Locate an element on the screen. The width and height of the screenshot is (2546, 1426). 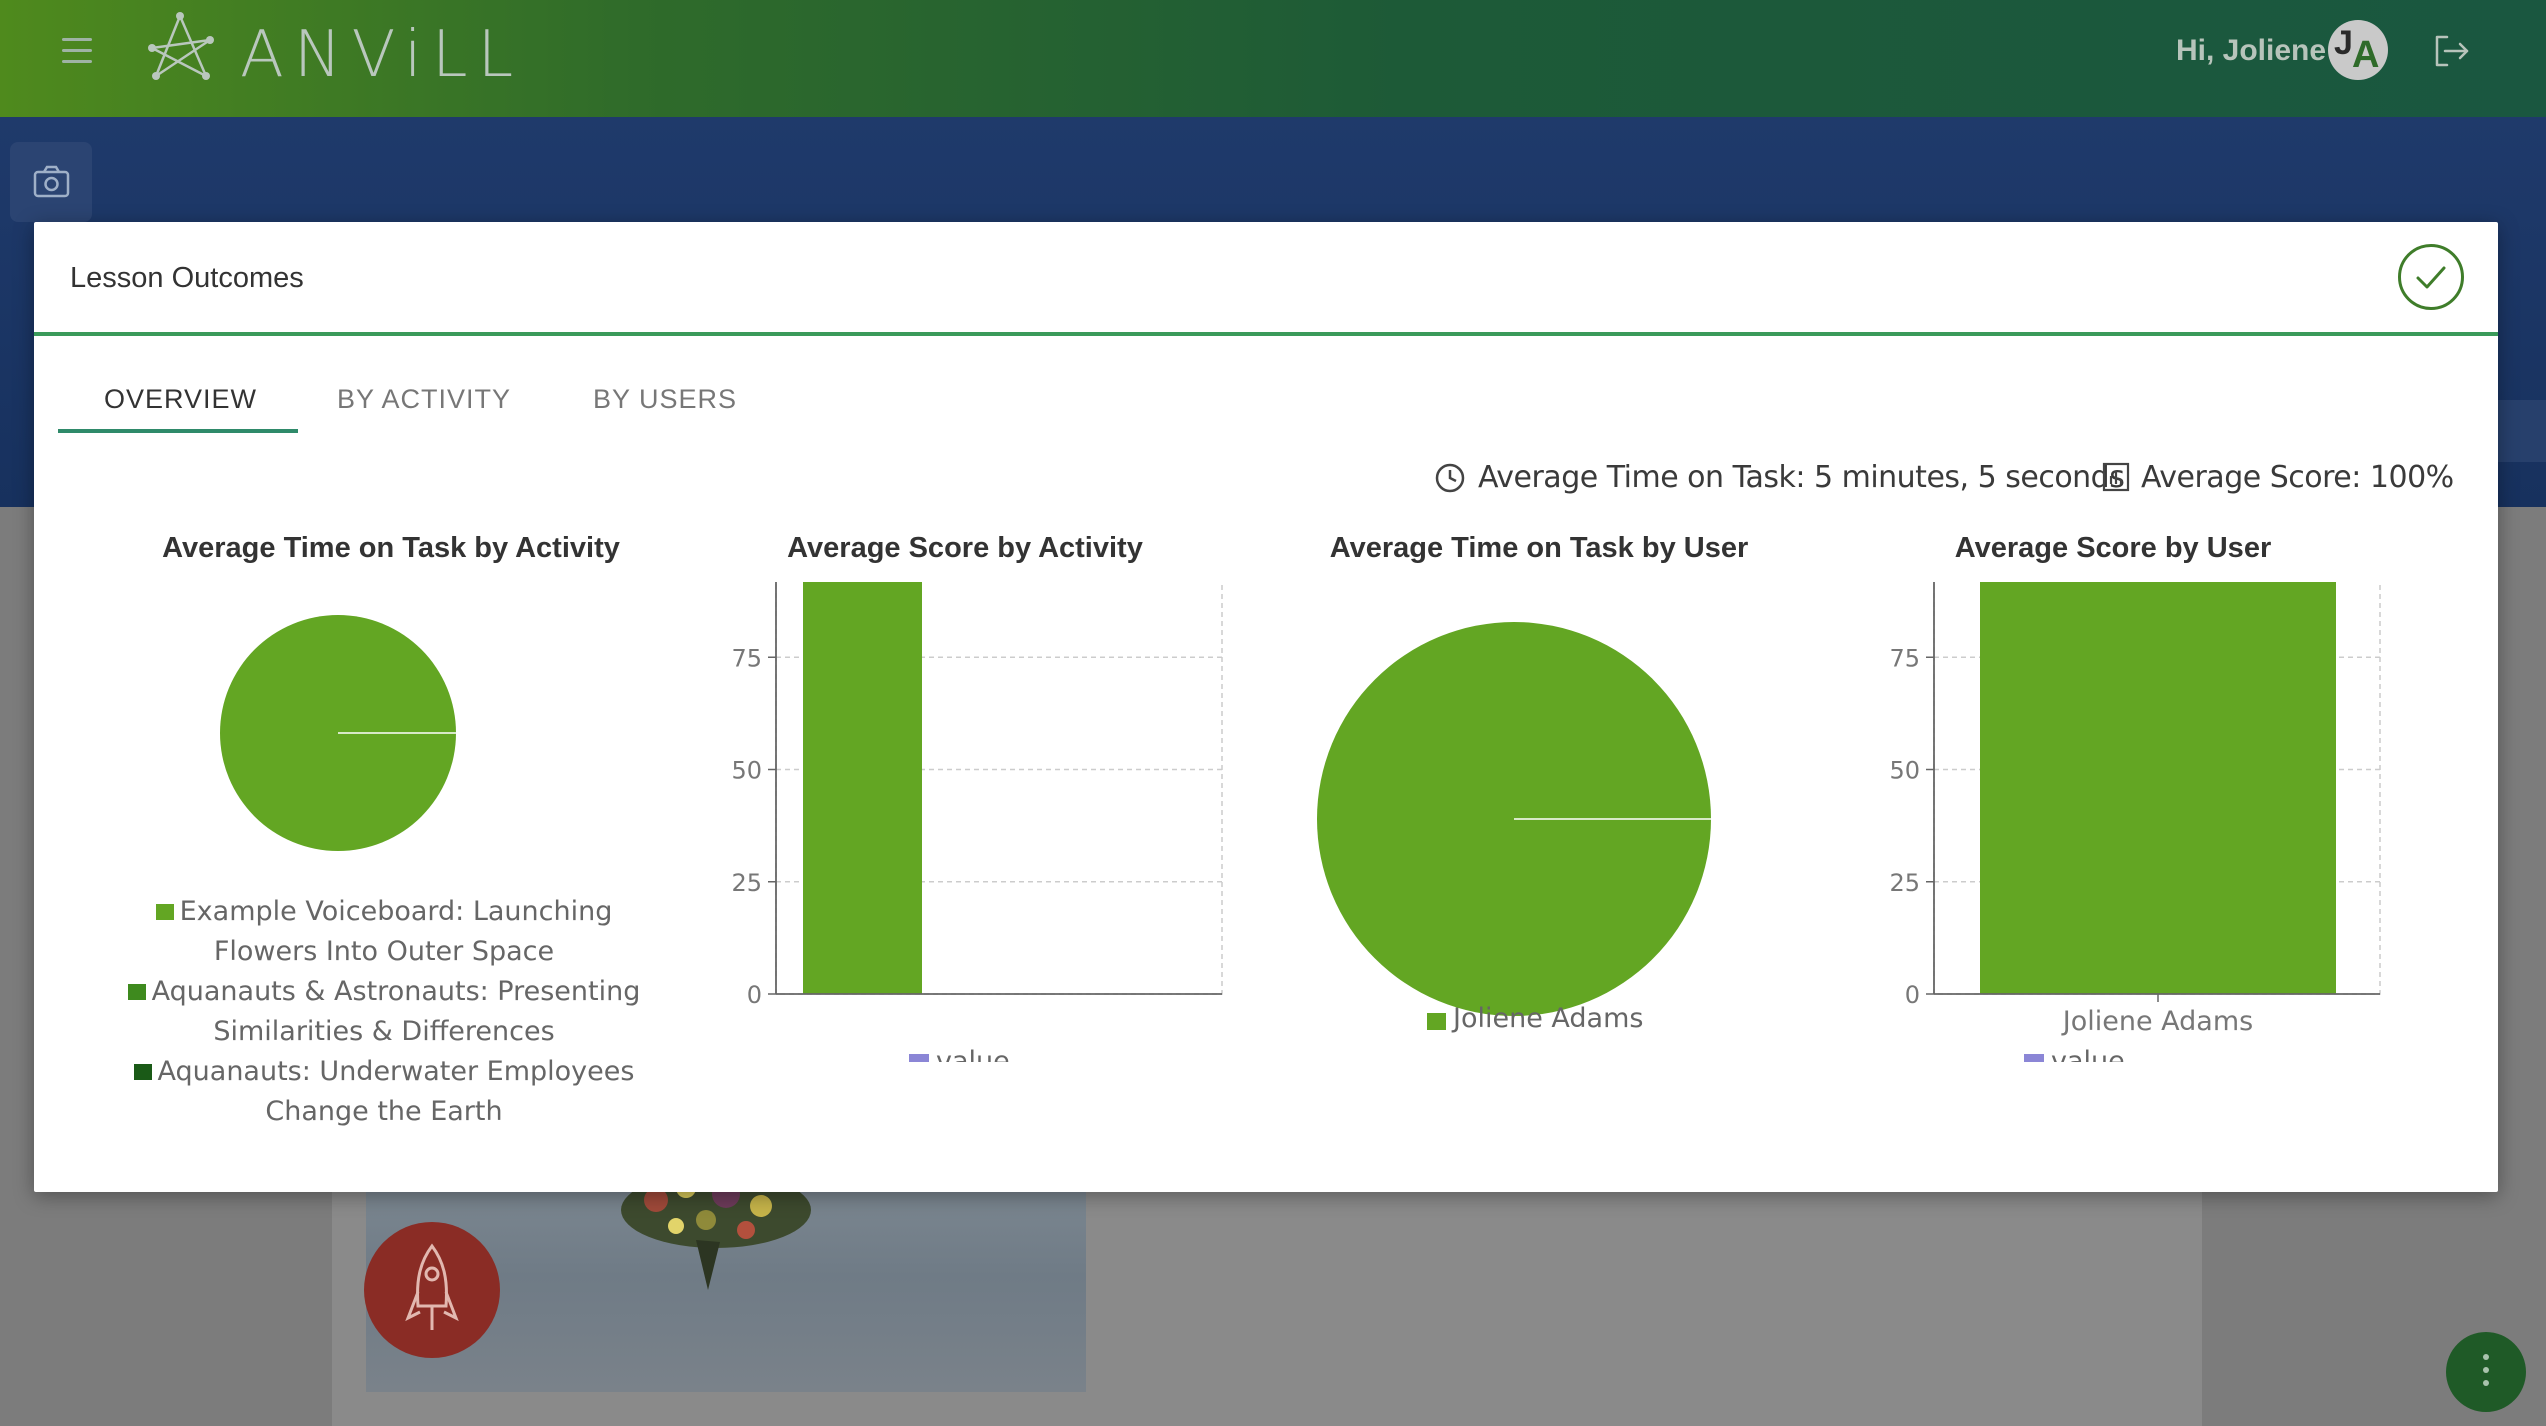
check-icon is located at coordinates (2431, 277).